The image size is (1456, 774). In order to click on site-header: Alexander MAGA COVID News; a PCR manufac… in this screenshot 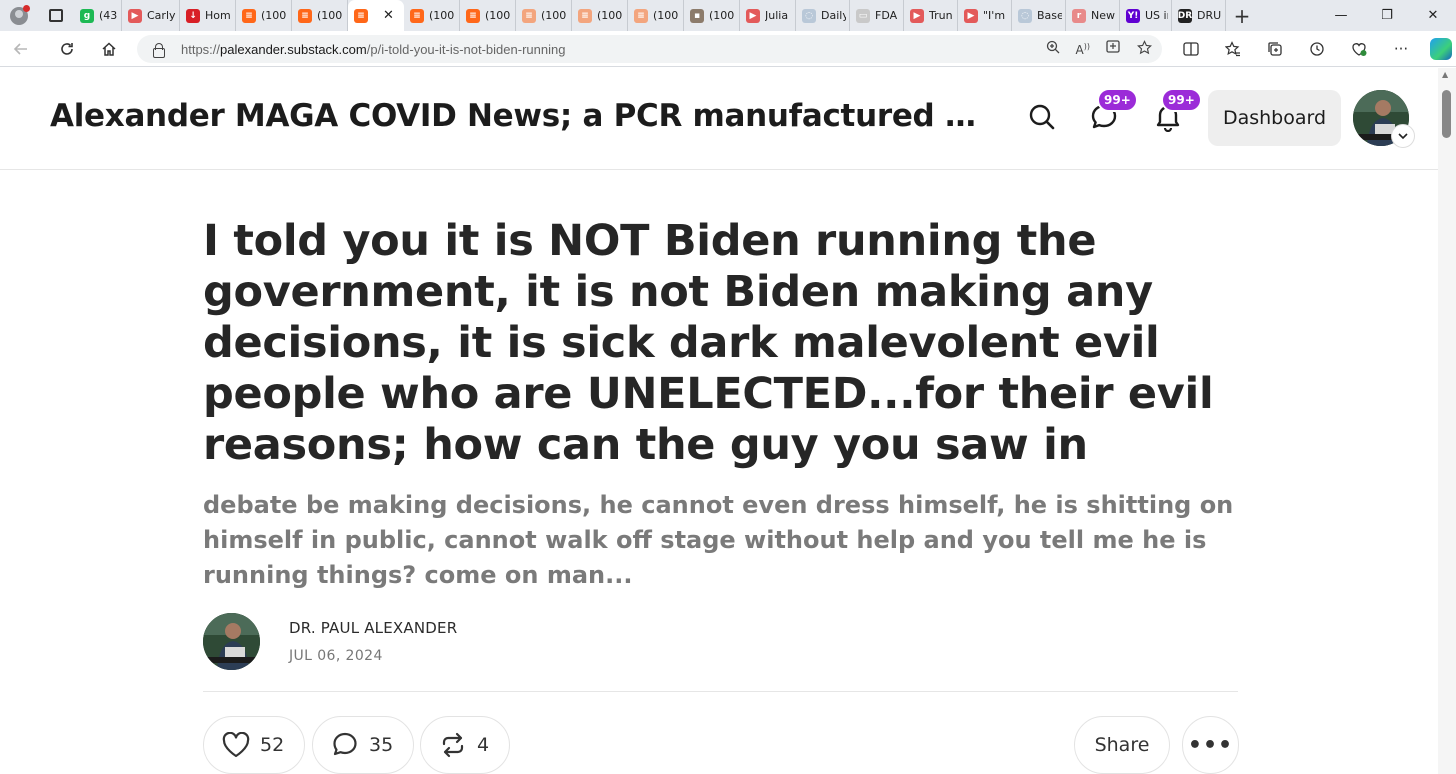, I will do `click(719, 119)`.